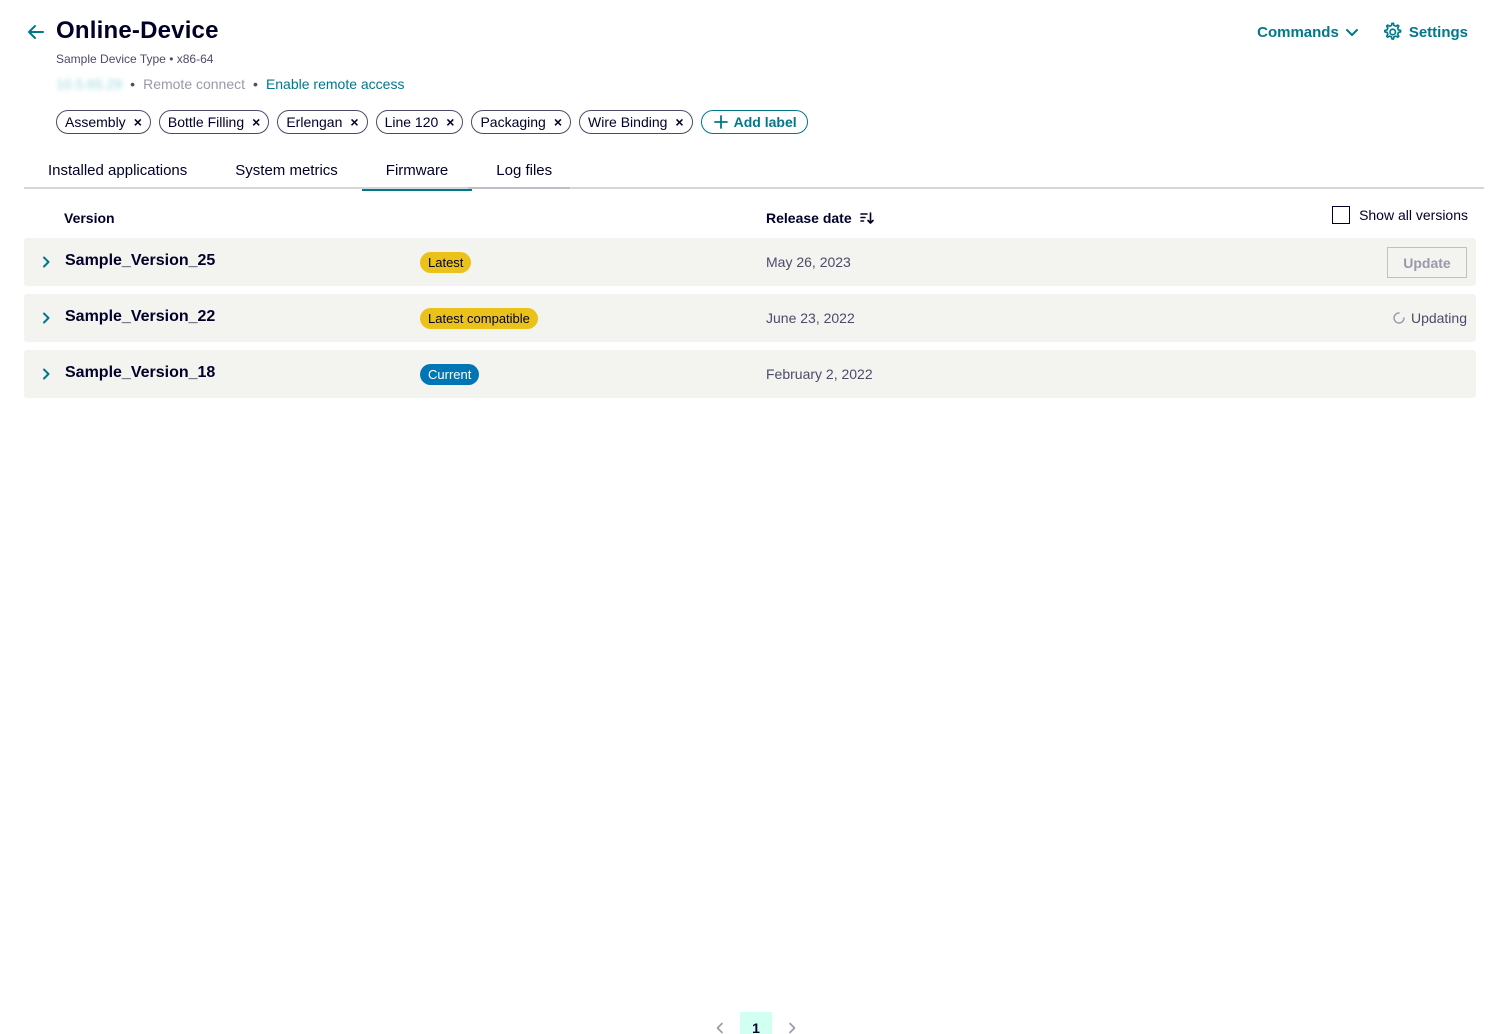  What do you see at coordinates (519, 188) in the screenshot?
I see `tab-divider` at bounding box center [519, 188].